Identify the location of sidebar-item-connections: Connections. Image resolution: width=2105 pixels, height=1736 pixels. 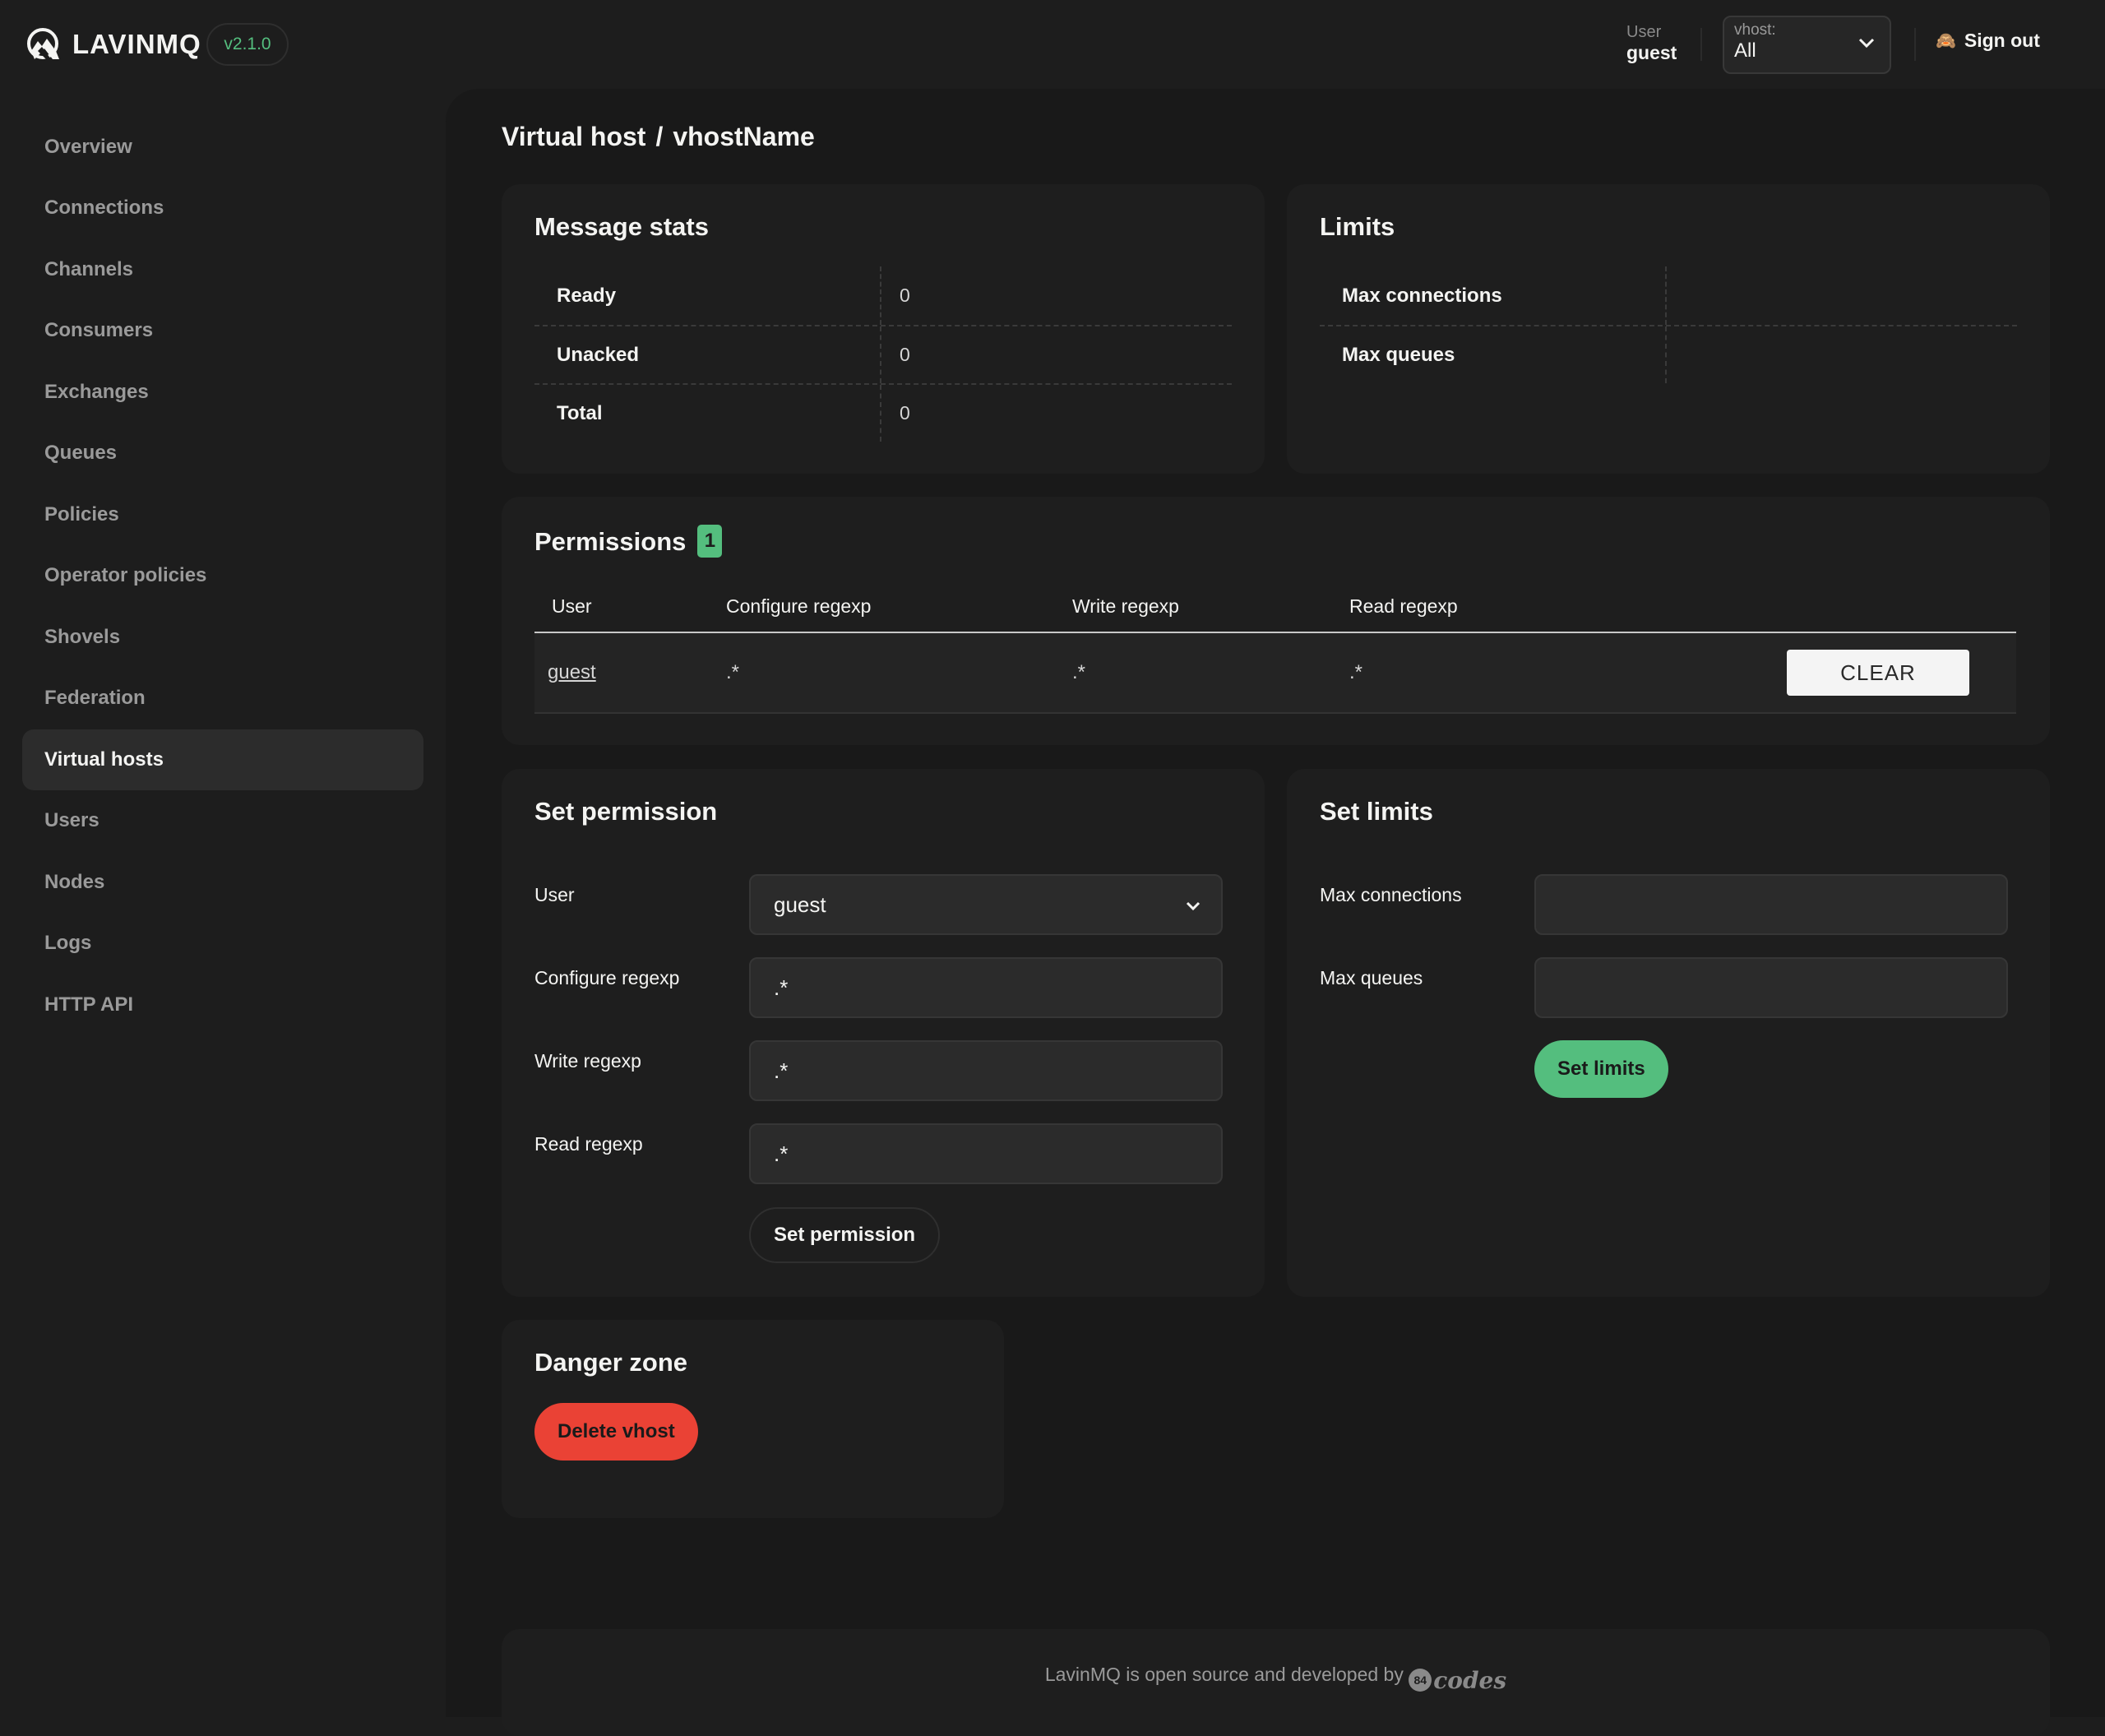
(222, 208).